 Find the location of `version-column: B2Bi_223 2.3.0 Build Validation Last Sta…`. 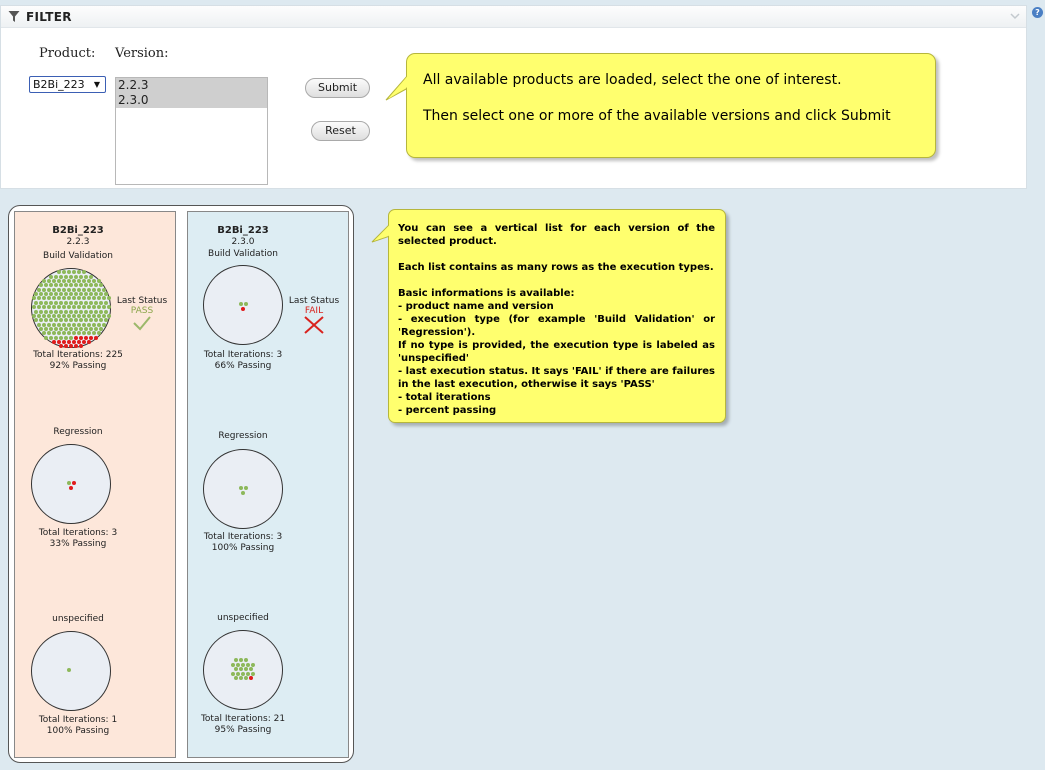

version-column: B2Bi_223 2.3.0 Build Validation Last Sta… is located at coordinates (268, 484).